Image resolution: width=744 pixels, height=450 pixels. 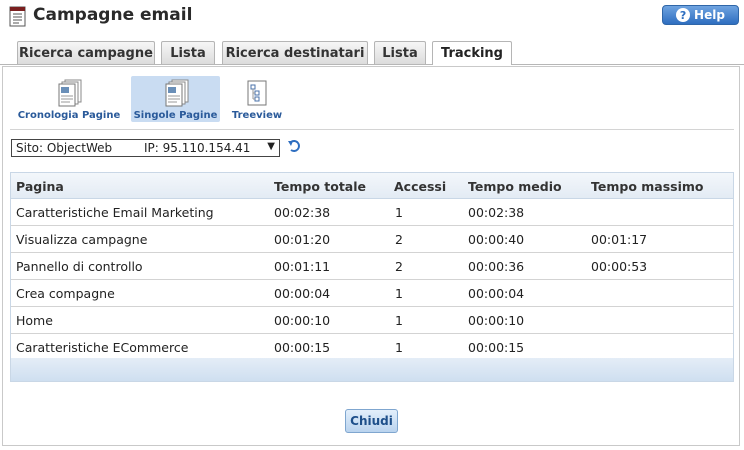 What do you see at coordinates (34, 320) in the screenshot?
I see `cell-pagina: Home` at bounding box center [34, 320].